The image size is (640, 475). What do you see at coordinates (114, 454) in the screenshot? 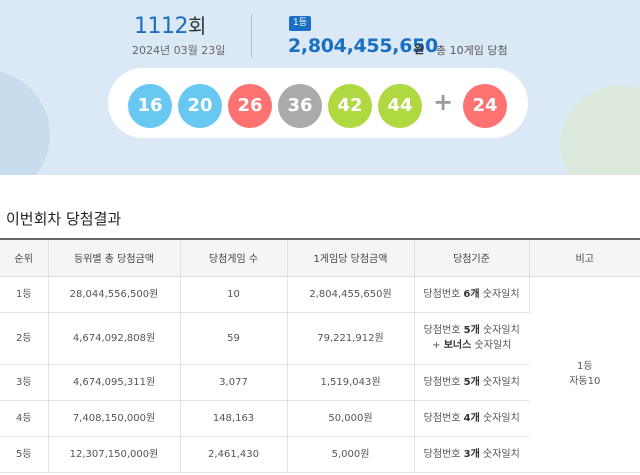
I see `total-prize-cell: 12,307,150,000원` at bounding box center [114, 454].